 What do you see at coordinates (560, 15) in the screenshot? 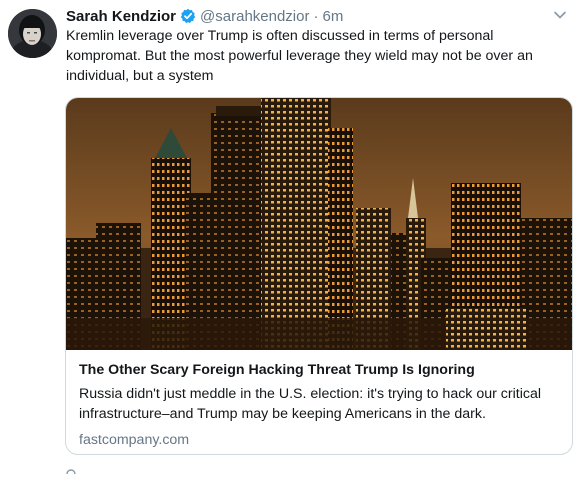
I see `chevron-down-icon` at bounding box center [560, 15].